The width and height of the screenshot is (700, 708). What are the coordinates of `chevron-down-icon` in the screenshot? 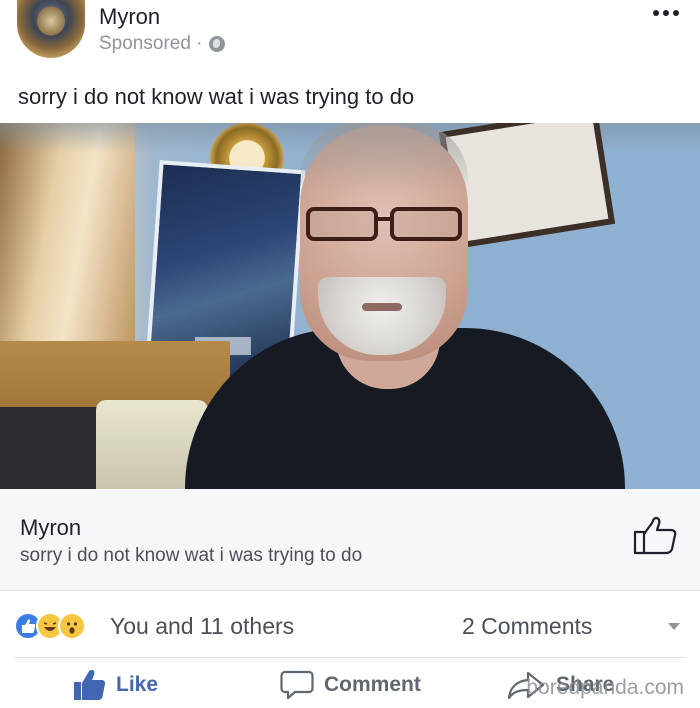 It's located at (674, 626).